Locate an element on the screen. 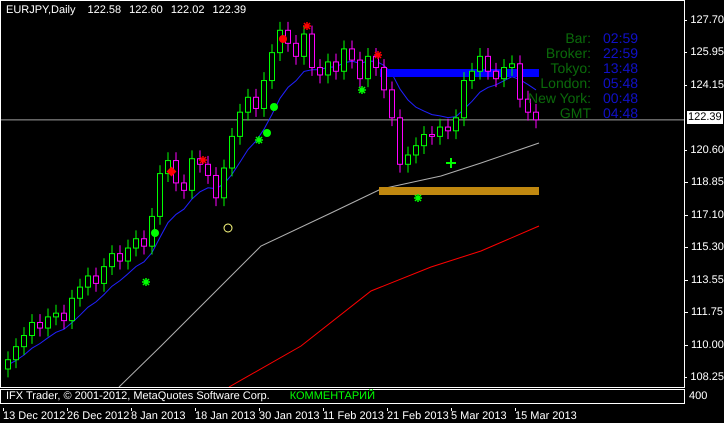  price-value: 122.02 is located at coordinates (187, 10).